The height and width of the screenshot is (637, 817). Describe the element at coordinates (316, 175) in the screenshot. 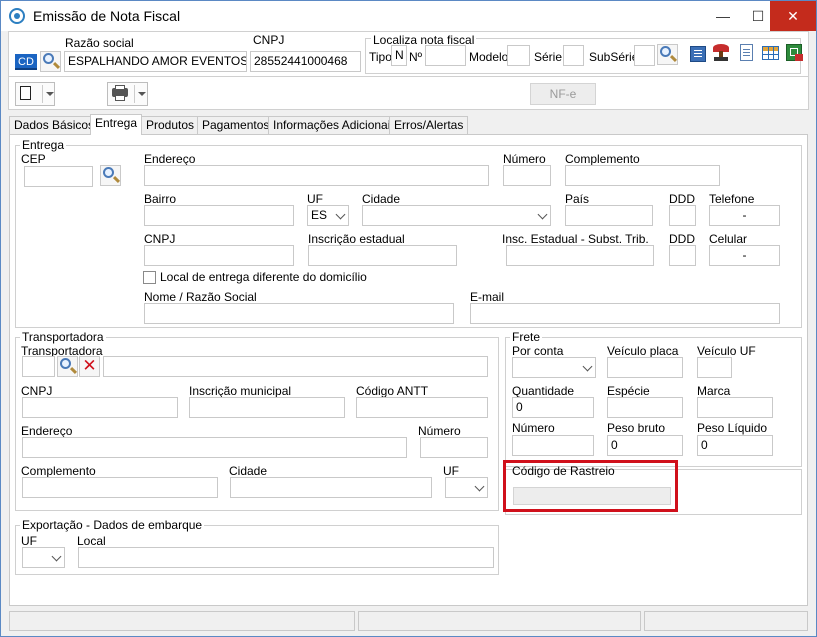

I see `endereco-field` at that location.